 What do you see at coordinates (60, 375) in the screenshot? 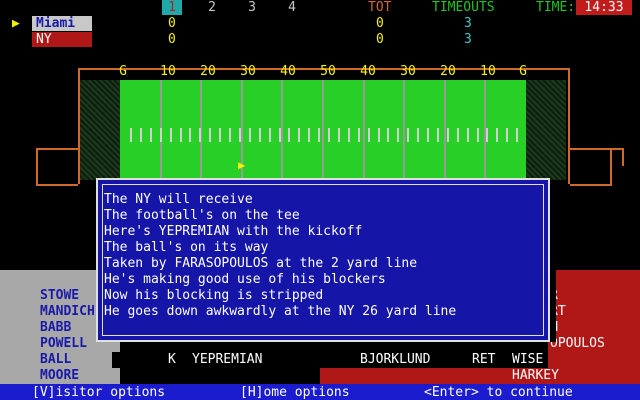
I see `visitor-player: MOORE` at bounding box center [60, 375].